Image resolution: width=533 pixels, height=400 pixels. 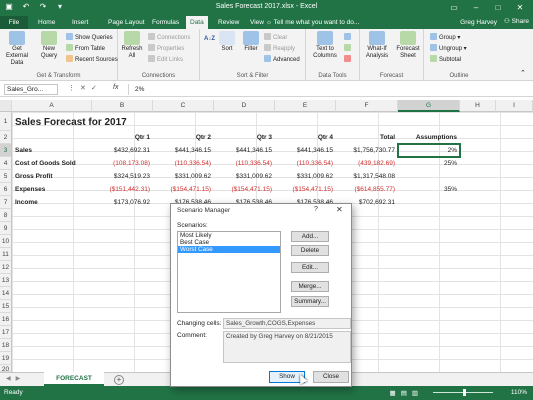 What do you see at coordinates (6, 358) in the screenshot?
I see `row-header-19: 19` at bounding box center [6, 358].